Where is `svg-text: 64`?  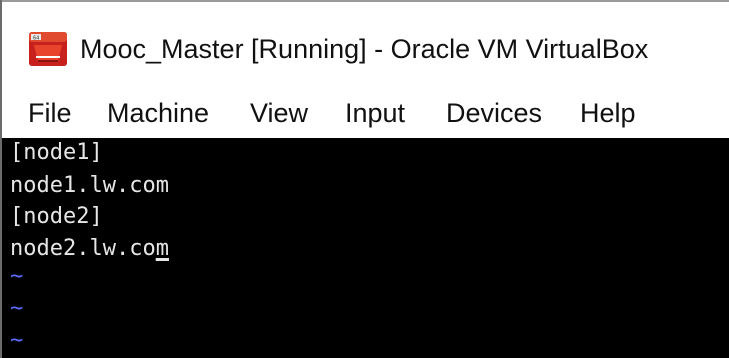
svg-text: 64 is located at coordinates (36, 39).